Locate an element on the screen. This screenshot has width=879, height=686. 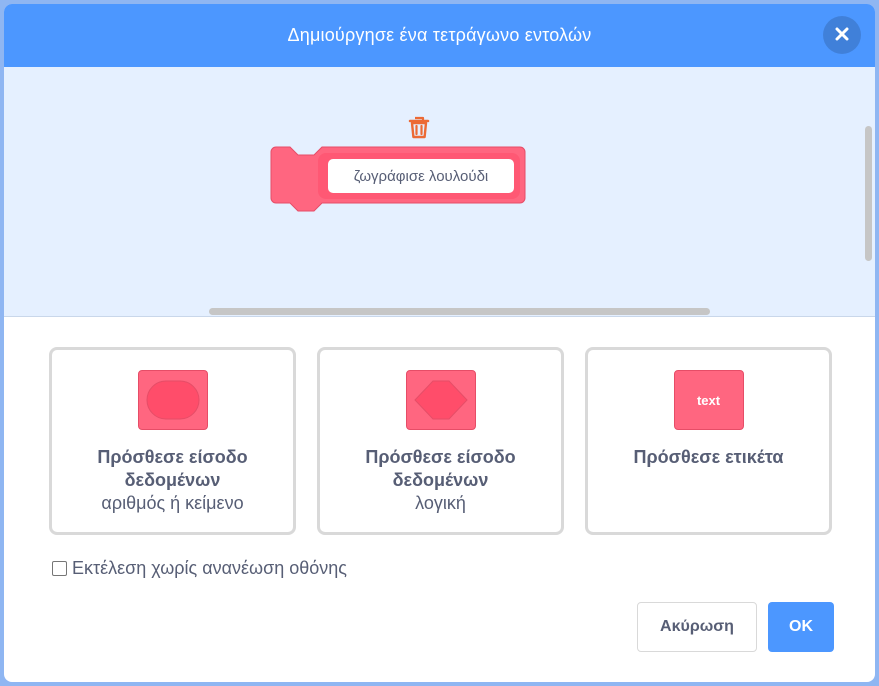
block-name-input: ζωγράφισε λουλούδι is located at coordinates (421, 176).